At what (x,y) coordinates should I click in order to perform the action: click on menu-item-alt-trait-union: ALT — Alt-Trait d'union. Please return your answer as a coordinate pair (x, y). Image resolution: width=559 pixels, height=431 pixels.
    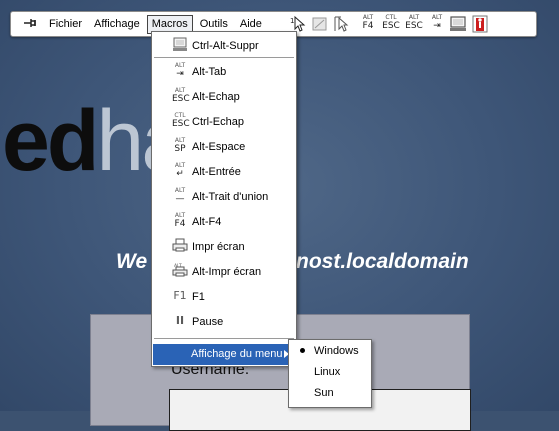
    Looking at the image, I should click on (224, 196).